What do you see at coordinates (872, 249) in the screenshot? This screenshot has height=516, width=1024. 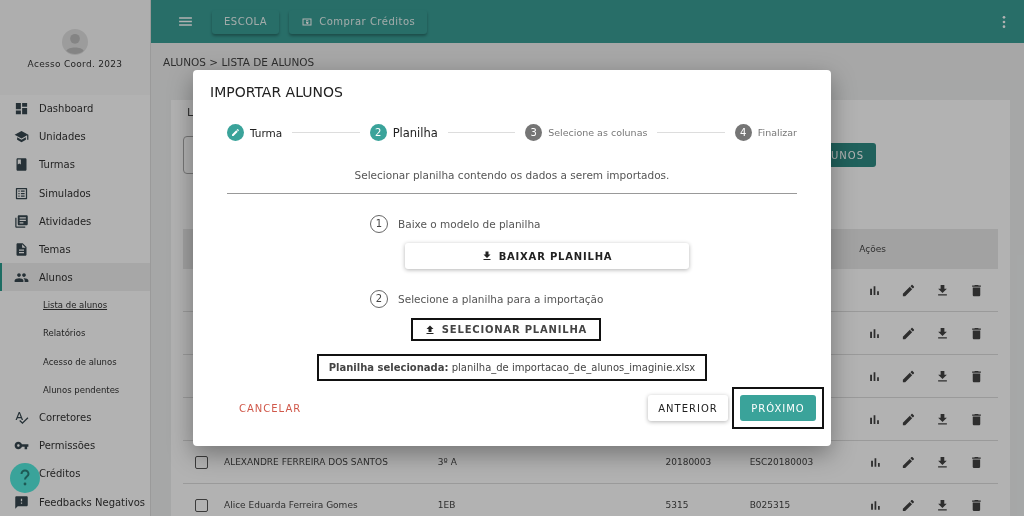 I see `column-header: Ações` at bounding box center [872, 249].